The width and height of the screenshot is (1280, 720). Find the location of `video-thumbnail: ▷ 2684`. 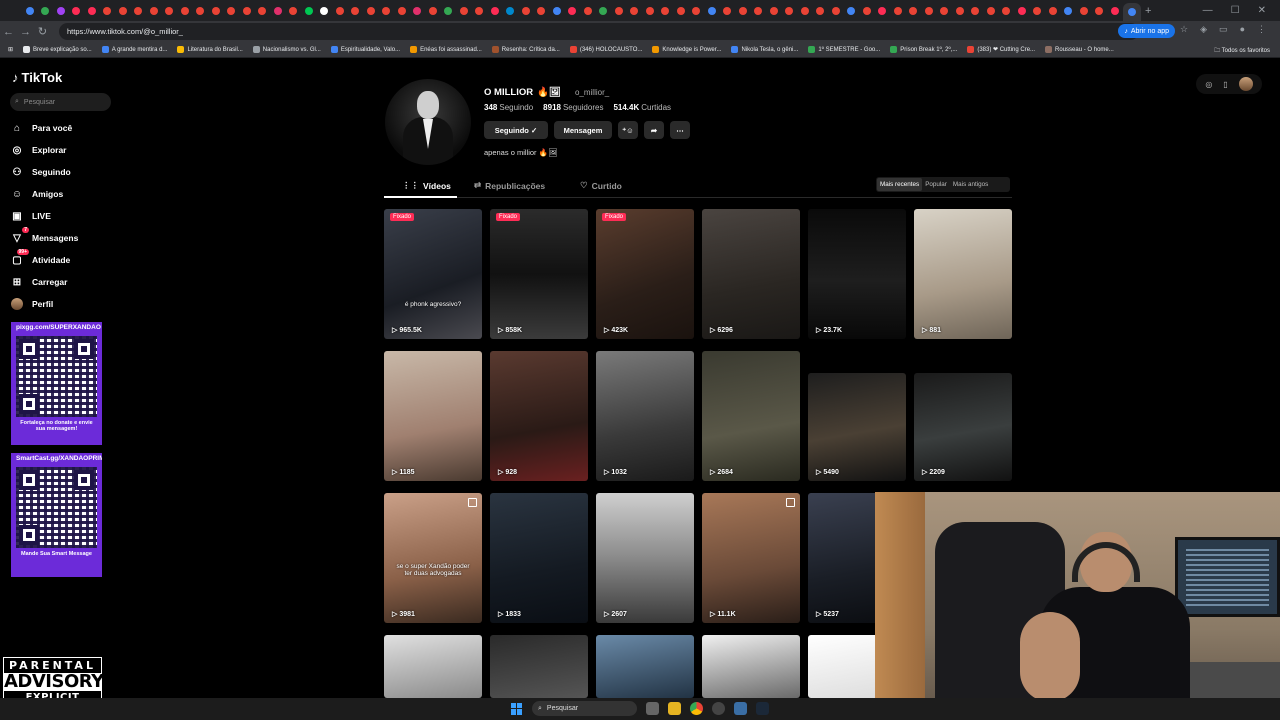

video-thumbnail: ▷ 2684 is located at coordinates (751, 416).